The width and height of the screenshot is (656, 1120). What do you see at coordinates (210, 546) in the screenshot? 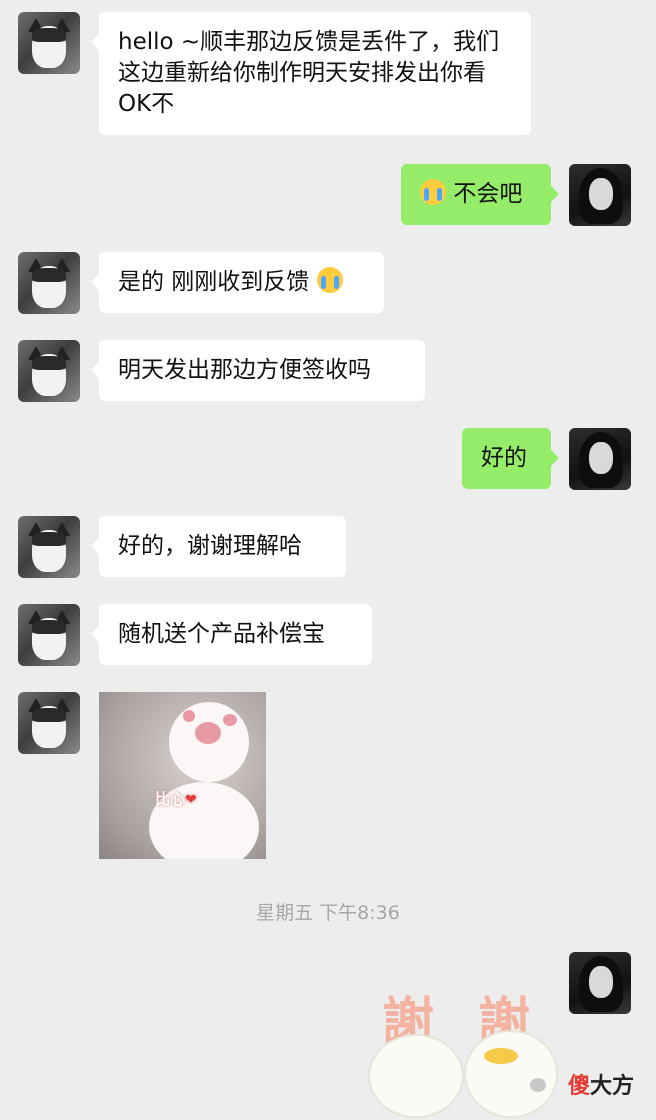
I see `message-text: 好的，谢谢理解哈` at bounding box center [210, 546].